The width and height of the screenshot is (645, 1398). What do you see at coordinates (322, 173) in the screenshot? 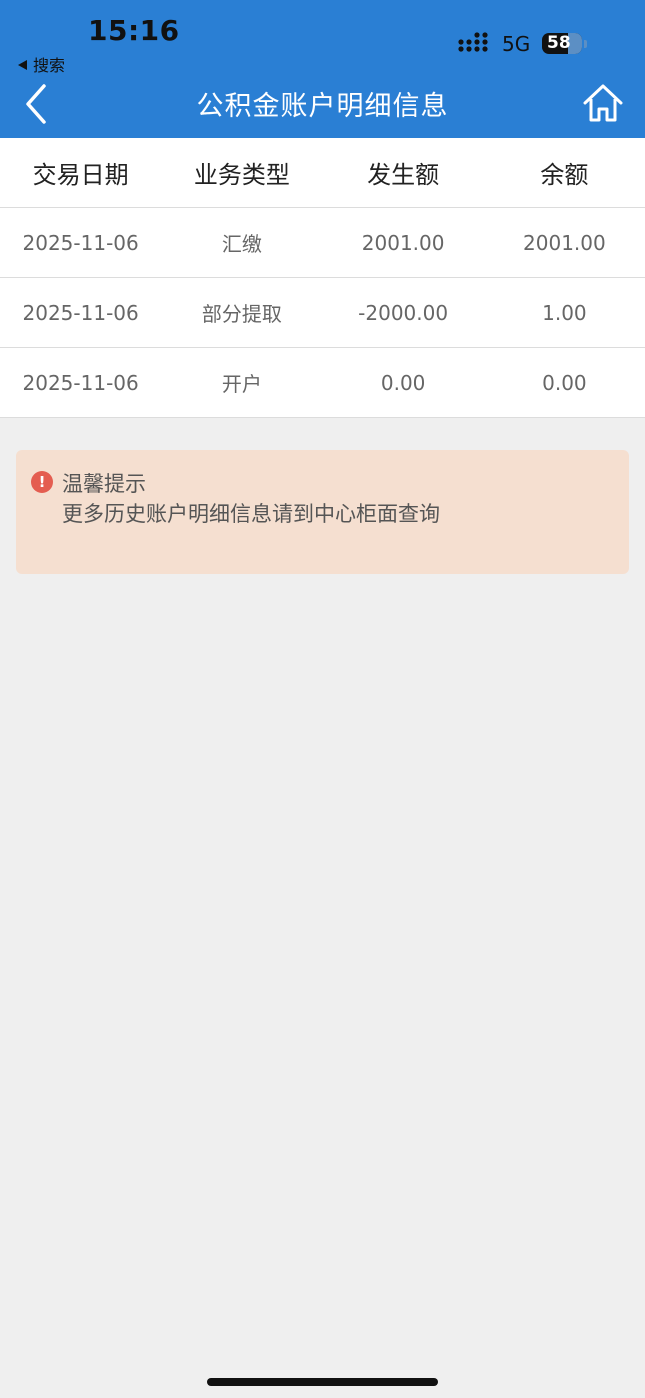
I see `table-header-row: 交易日期 业务类型 发生额 余额` at bounding box center [322, 173].